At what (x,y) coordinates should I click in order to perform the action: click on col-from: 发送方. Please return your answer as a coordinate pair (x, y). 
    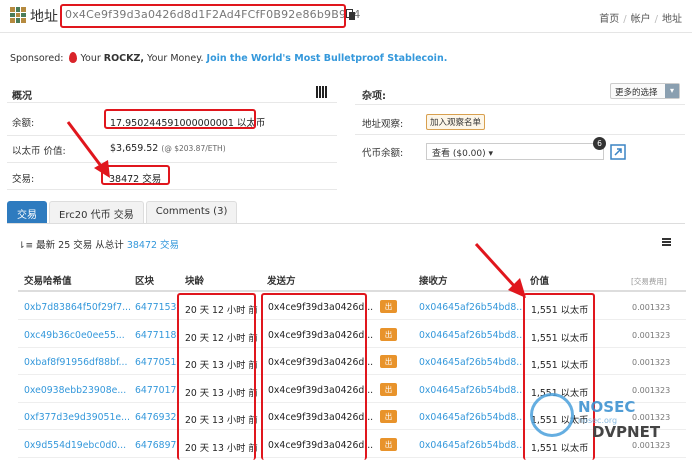
    Looking at the image, I should click on (281, 281).